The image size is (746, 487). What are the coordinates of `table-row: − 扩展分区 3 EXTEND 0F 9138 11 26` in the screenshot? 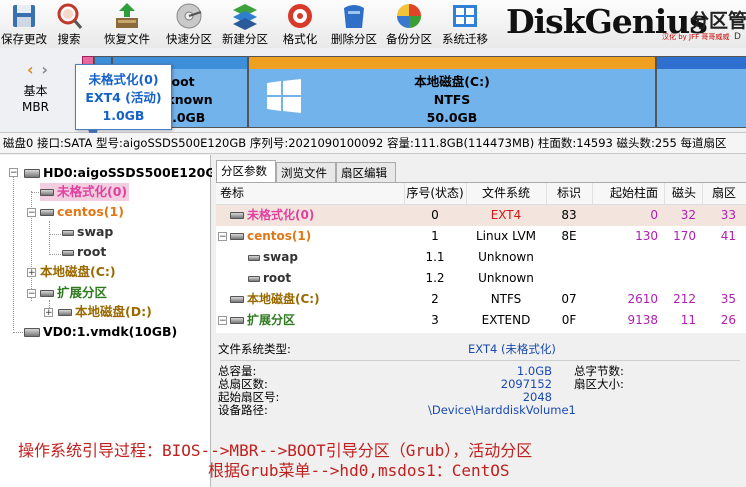 It's located at (481, 320).